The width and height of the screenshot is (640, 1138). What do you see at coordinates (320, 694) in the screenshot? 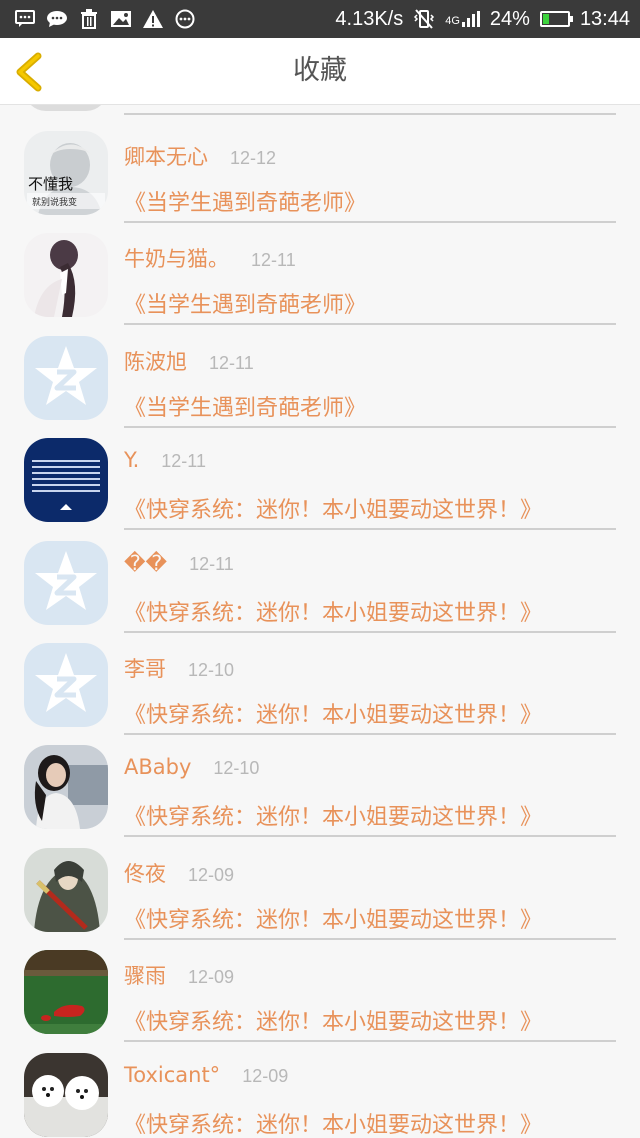
I see `list-item: 李哥 12-10 《快穿系统：迷你！本小姐要动这世界！》` at bounding box center [320, 694].